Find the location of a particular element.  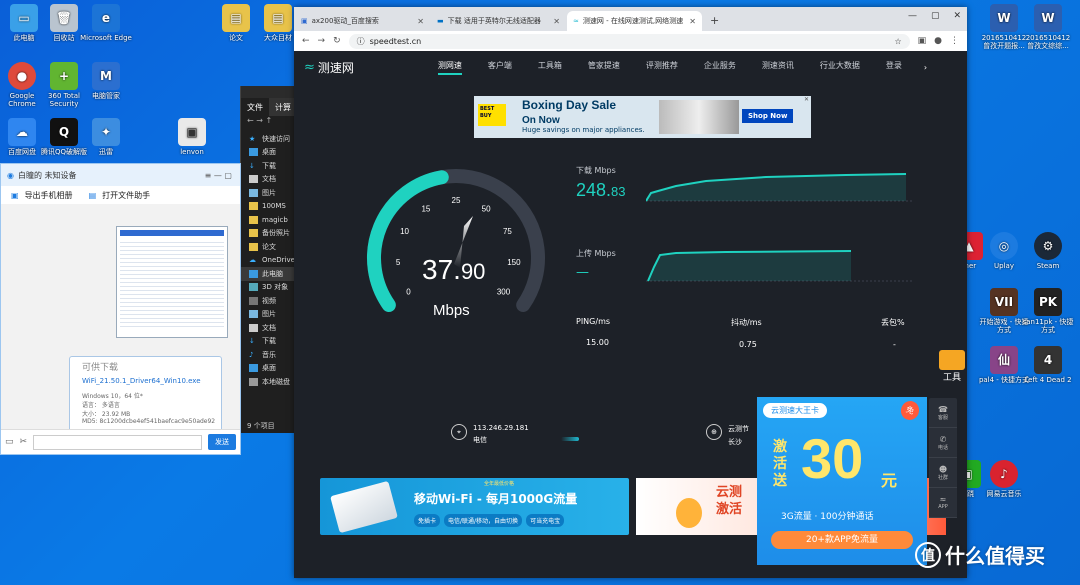

screenshot-thumbnail is located at coordinates (172, 282).